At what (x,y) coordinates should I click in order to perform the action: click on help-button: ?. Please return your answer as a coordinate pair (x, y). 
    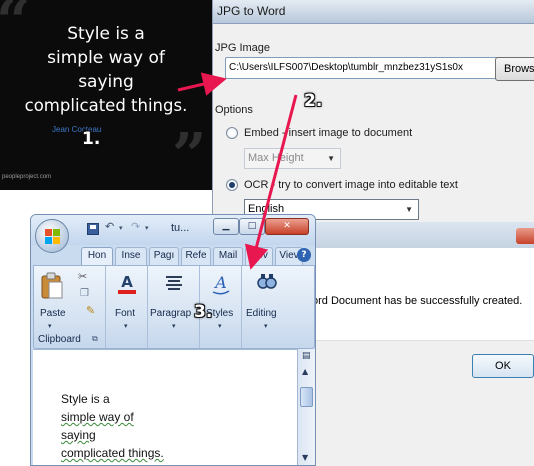
    Looking at the image, I should click on (304, 255).